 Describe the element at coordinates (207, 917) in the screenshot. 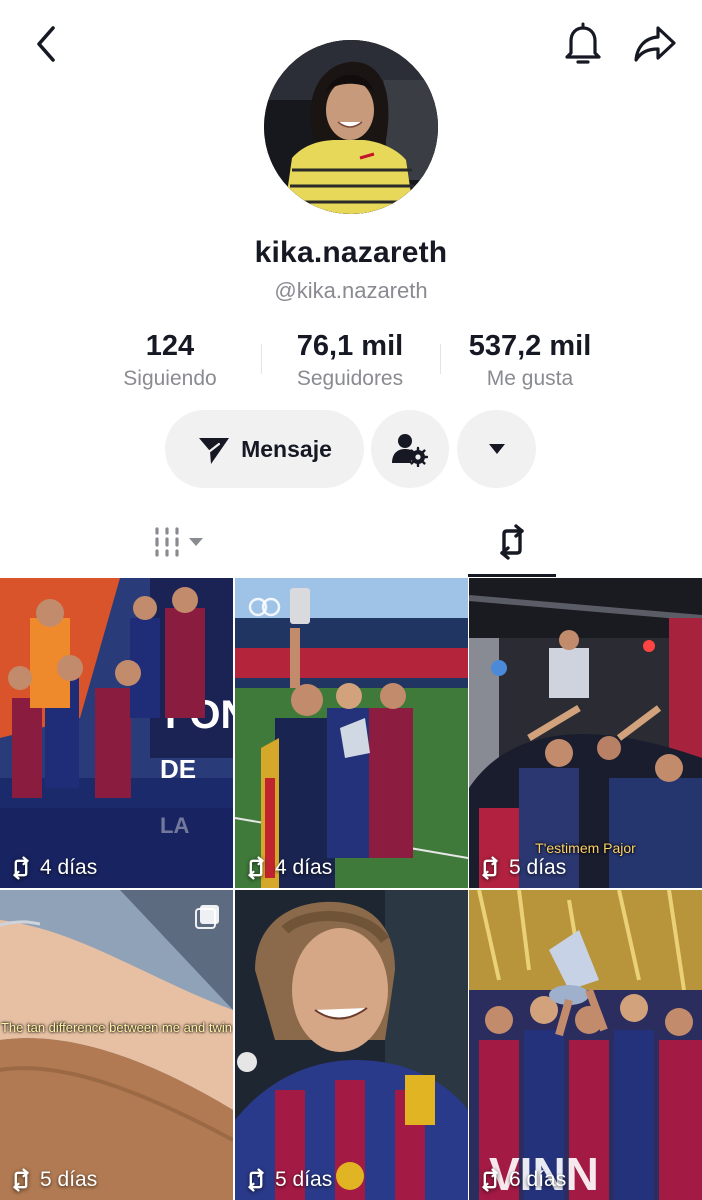

I see `photo-icon` at that location.